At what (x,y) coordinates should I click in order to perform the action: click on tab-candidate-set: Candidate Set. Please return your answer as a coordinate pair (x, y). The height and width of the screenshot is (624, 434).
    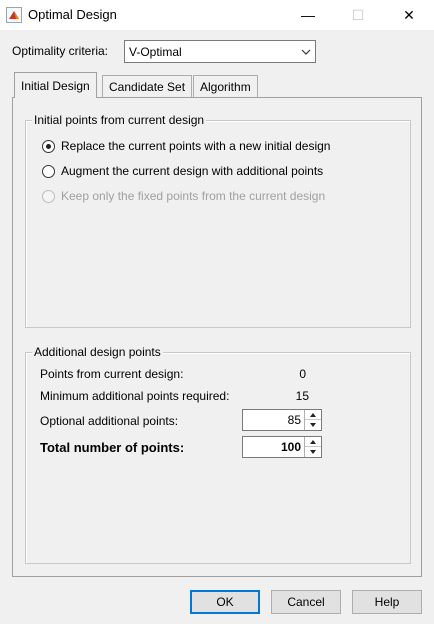
    Looking at the image, I should click on (147, 86).